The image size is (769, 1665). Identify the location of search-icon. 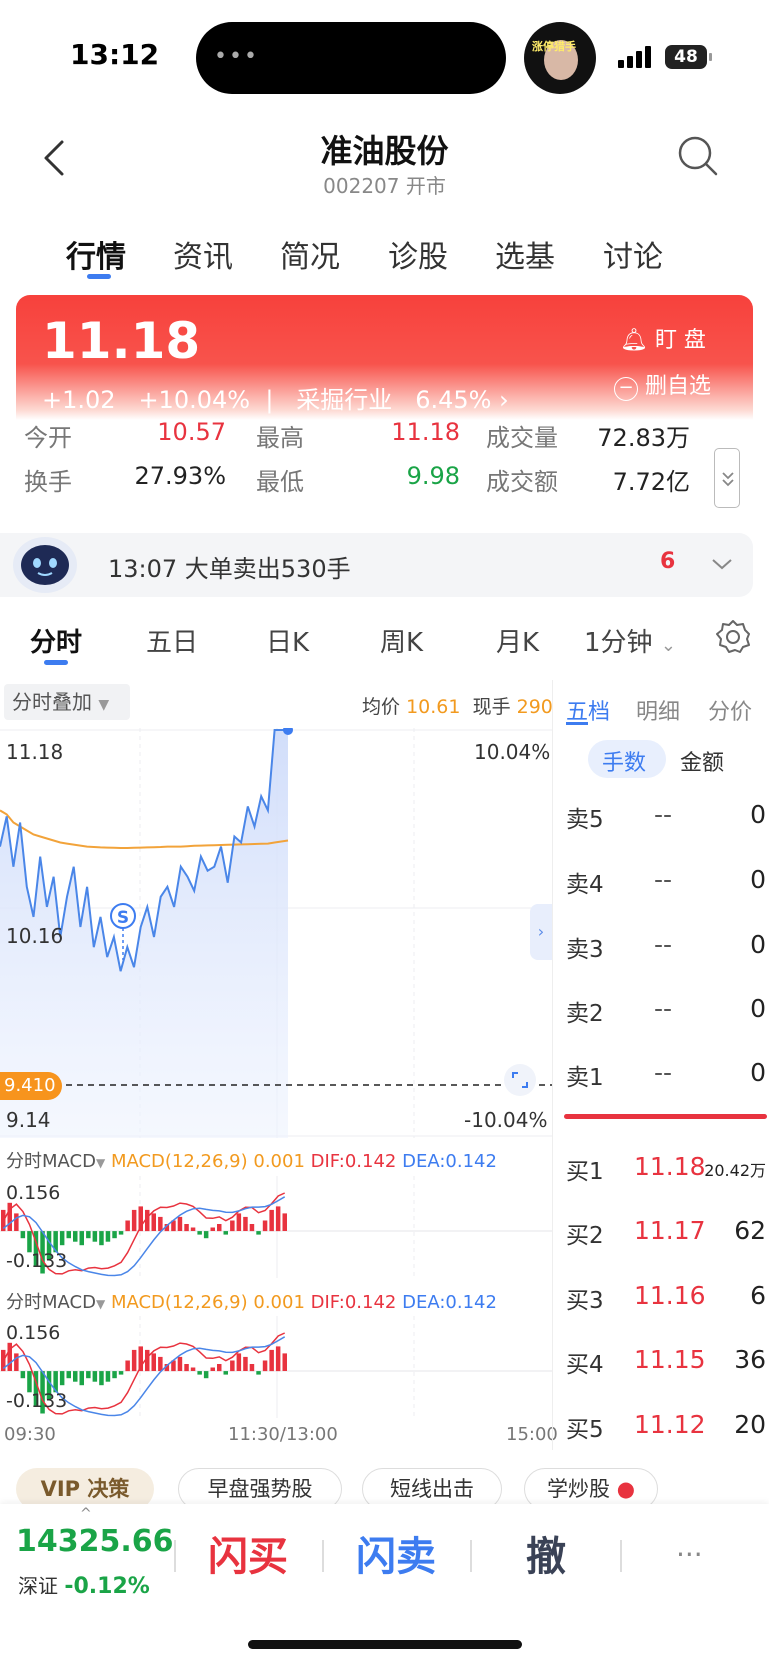
(698, 156).